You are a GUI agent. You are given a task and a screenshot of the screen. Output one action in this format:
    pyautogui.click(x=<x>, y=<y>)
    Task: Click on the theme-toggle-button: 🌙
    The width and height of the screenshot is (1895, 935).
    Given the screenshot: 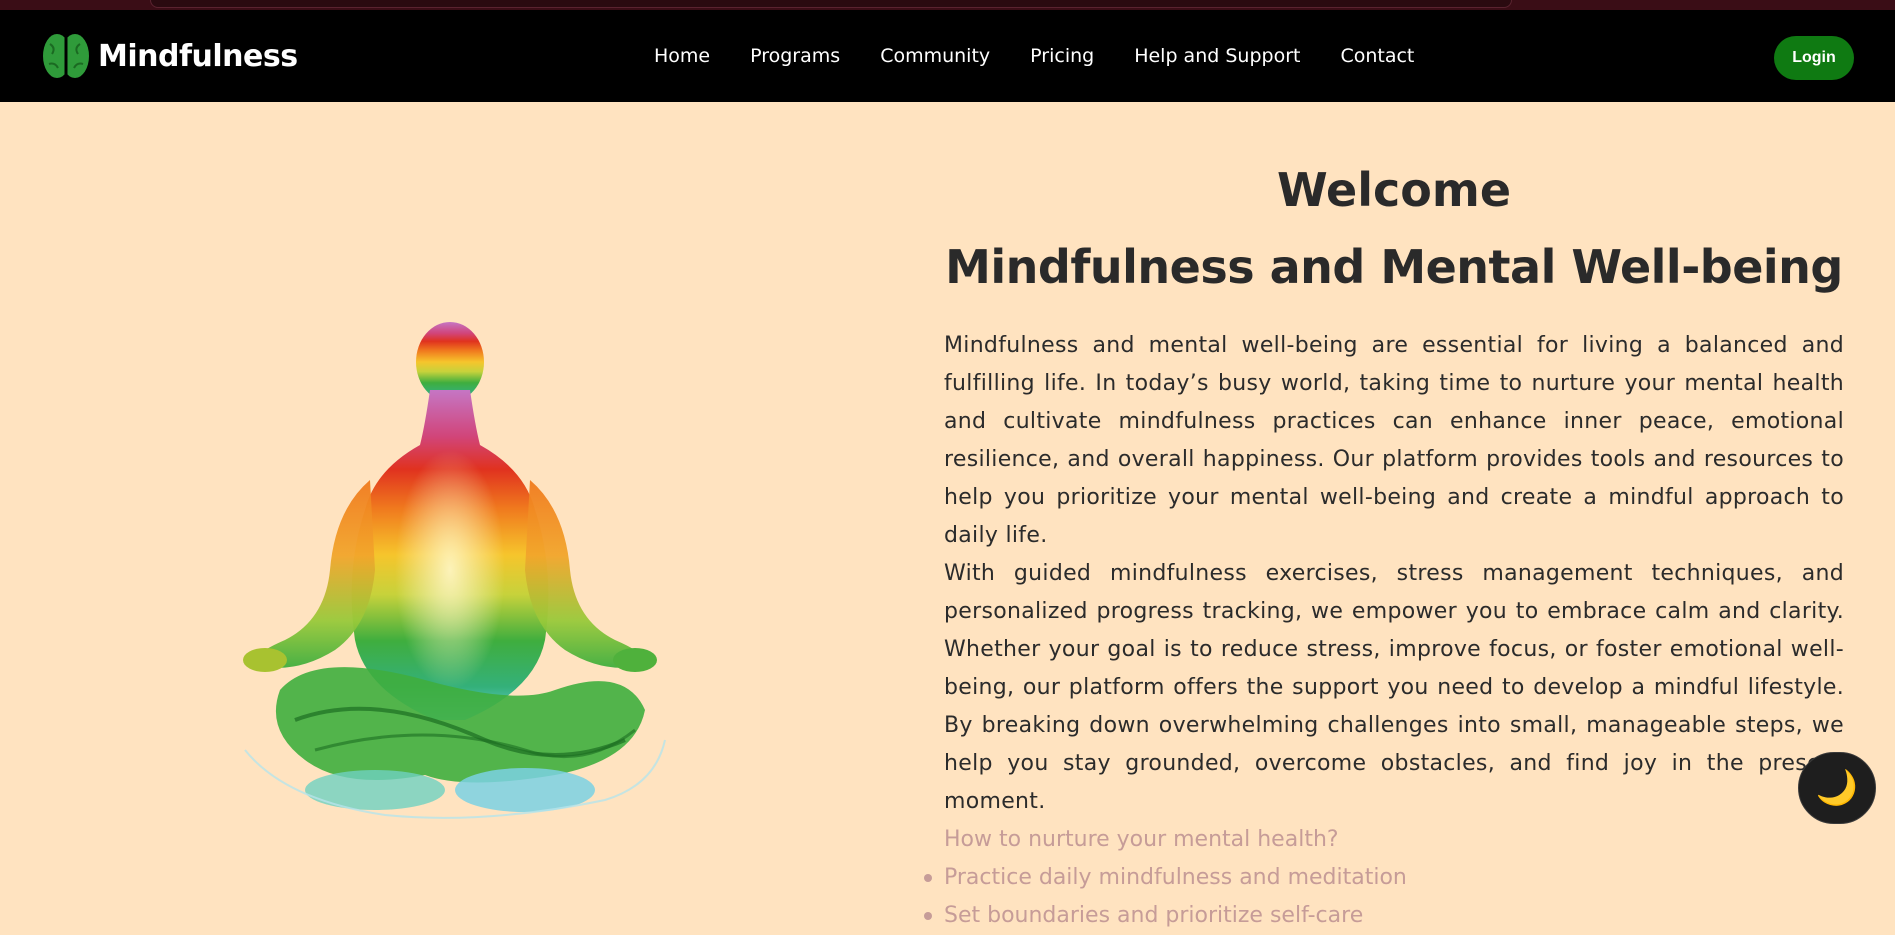 What is the action you would take?
    pyautogui.click(x=1837, y=788)
    